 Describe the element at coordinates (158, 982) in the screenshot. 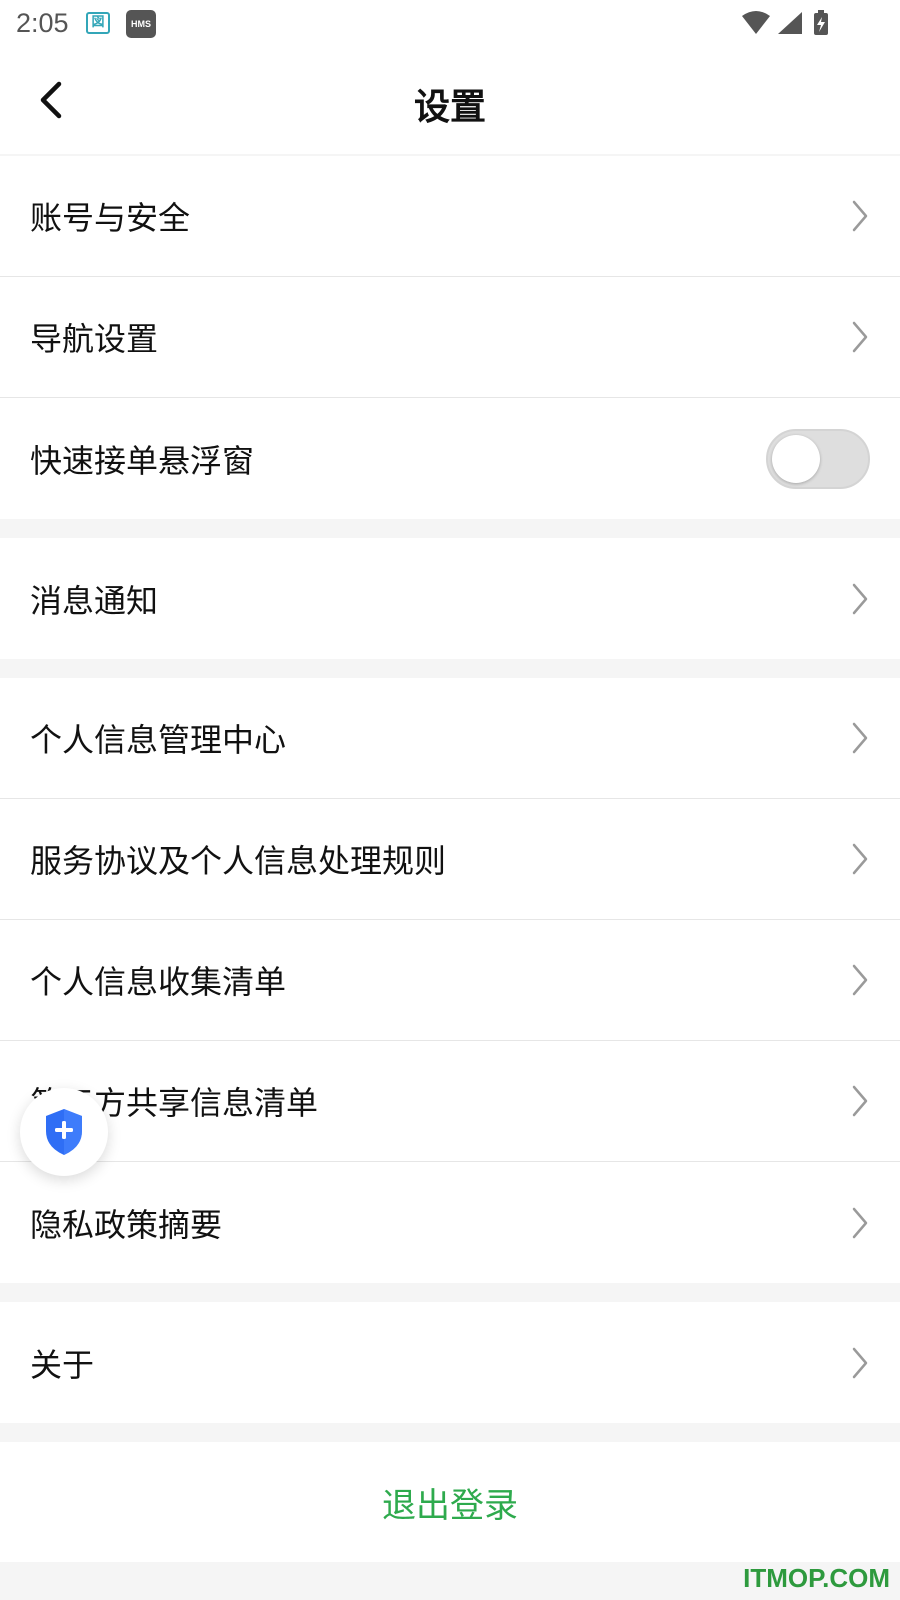

I see `settings-item-label: 个人信息收集清单` at that location.